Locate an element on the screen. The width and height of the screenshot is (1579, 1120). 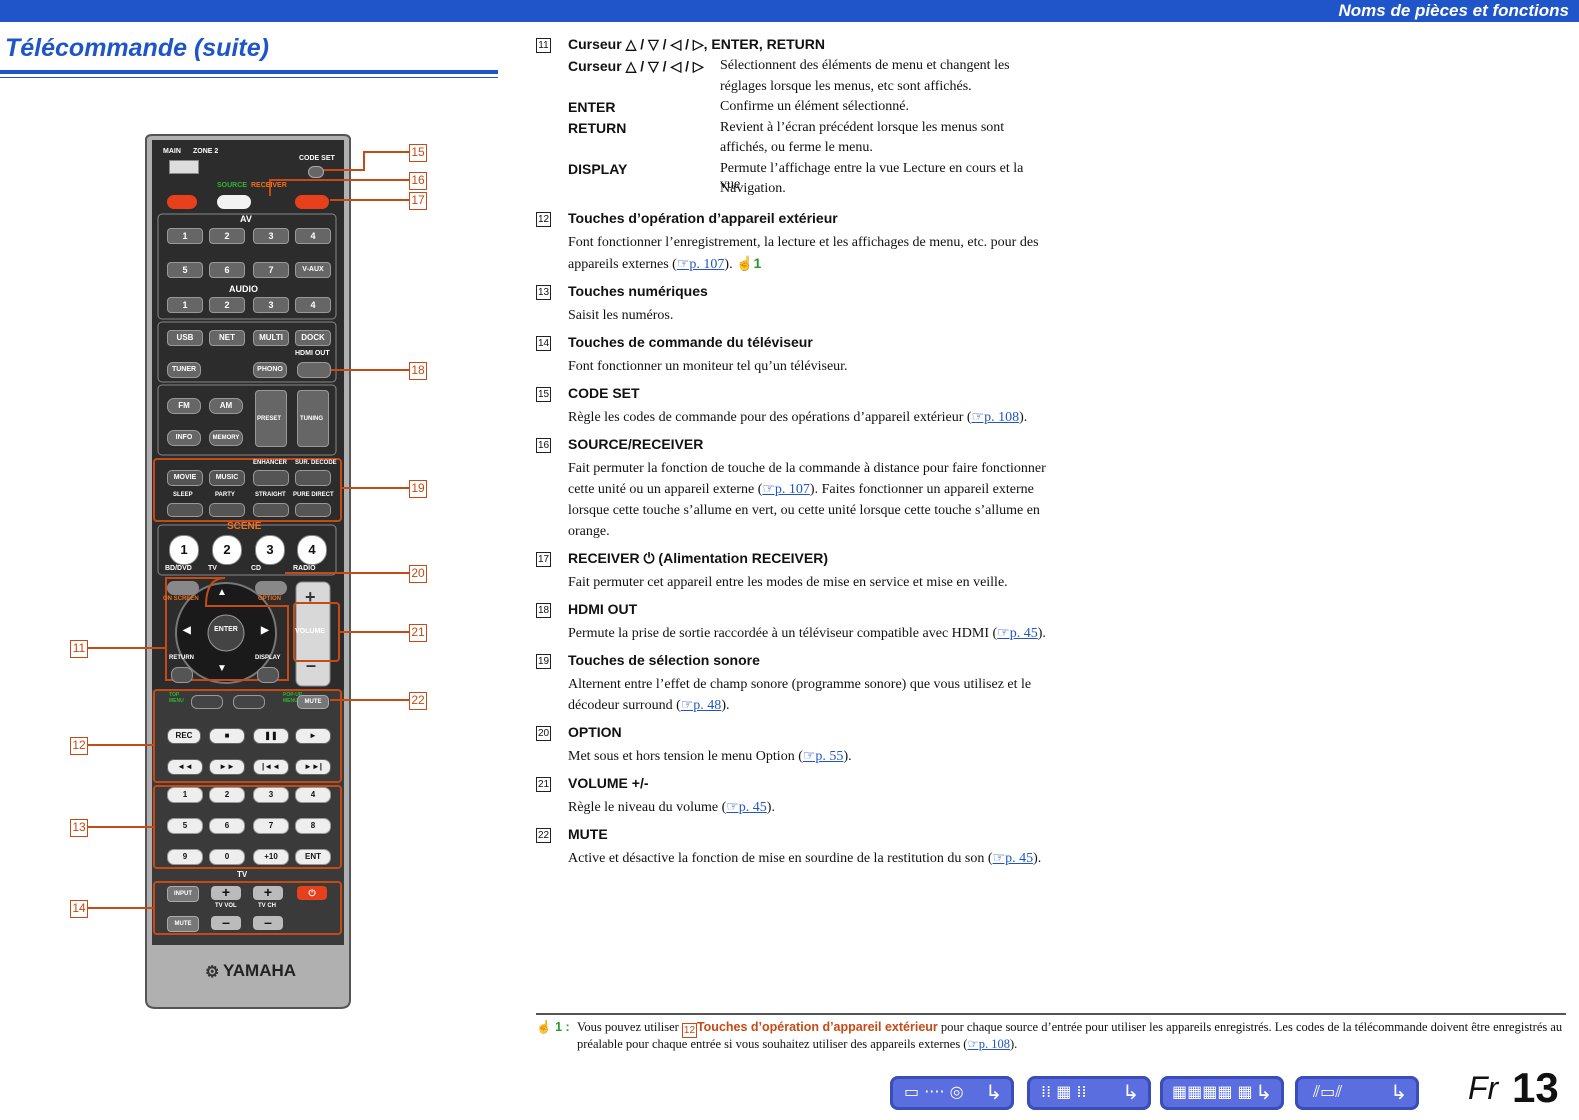
numpad-button: 8 is located at coordinates (313, 826).